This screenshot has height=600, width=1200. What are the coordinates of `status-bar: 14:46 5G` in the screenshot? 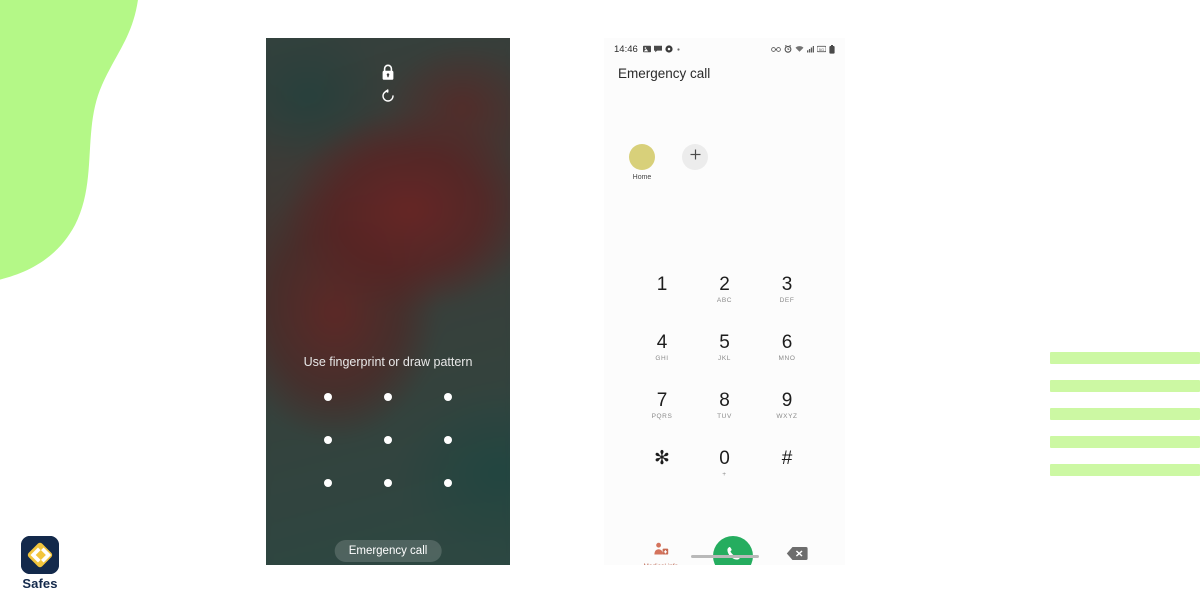 It's located at (724, 49).